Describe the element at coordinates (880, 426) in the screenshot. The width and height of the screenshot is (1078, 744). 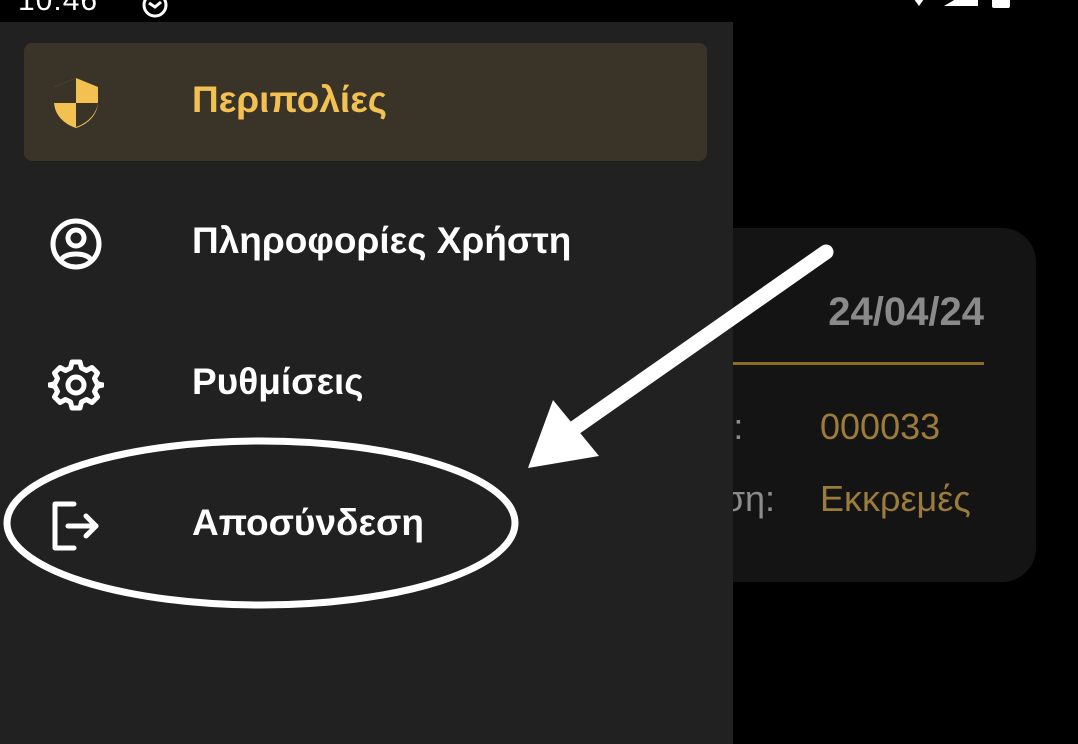
I see `card-value-code: 000033` at that location.